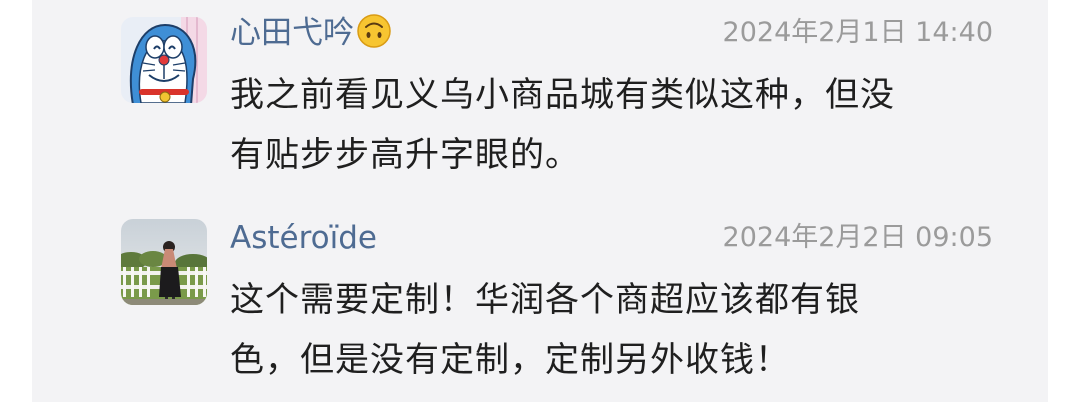 The height and width of the screenshot is (402, 1080). What do you see at coordinates (405, 155) in the screenshot?
I see `comment-text-line: 有贴步步高升字眼的。` at bounding box center [405, 155].